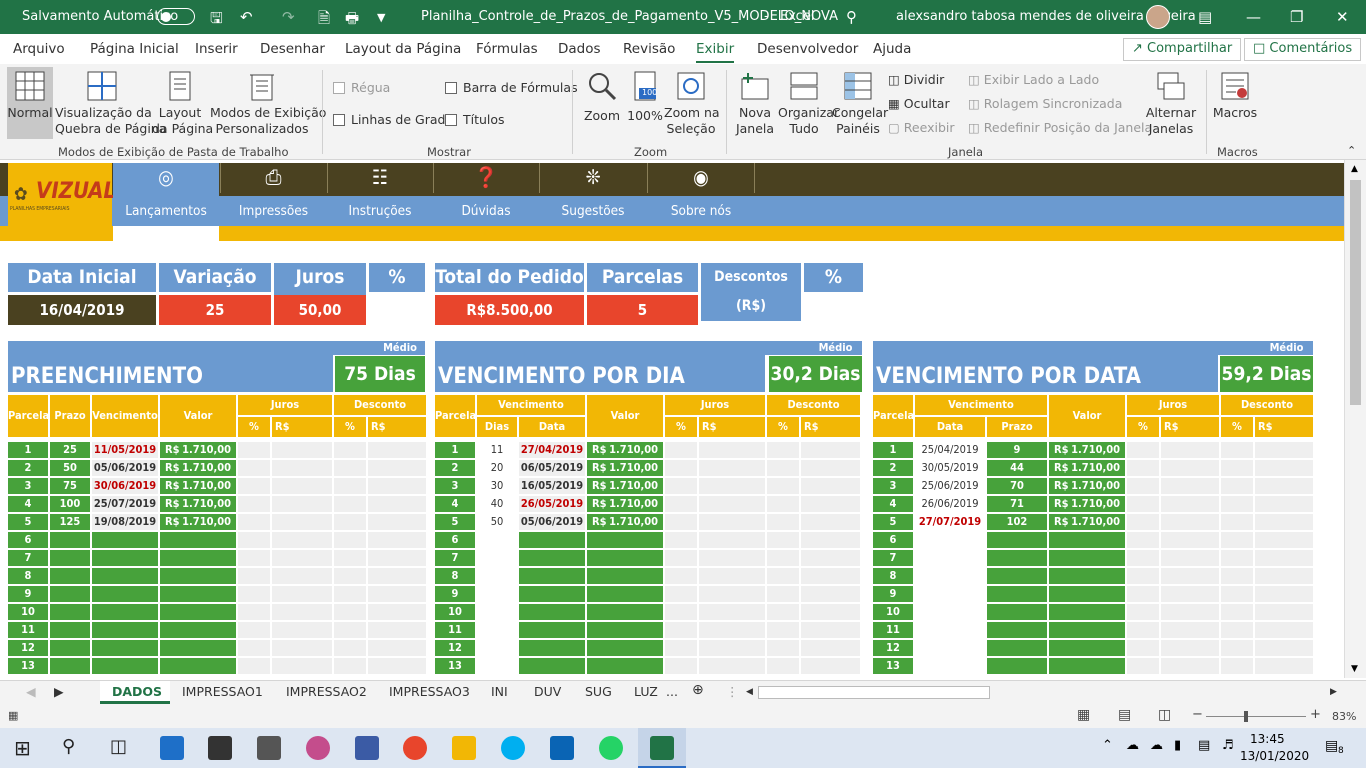 The height and width of the screenshot is (768, 1366). What do you see at coordinates (222, 691) in the screenshot?
I see `sheet-tab-impressao1: IMPRESSAO1` at bounding box center [222, 691].